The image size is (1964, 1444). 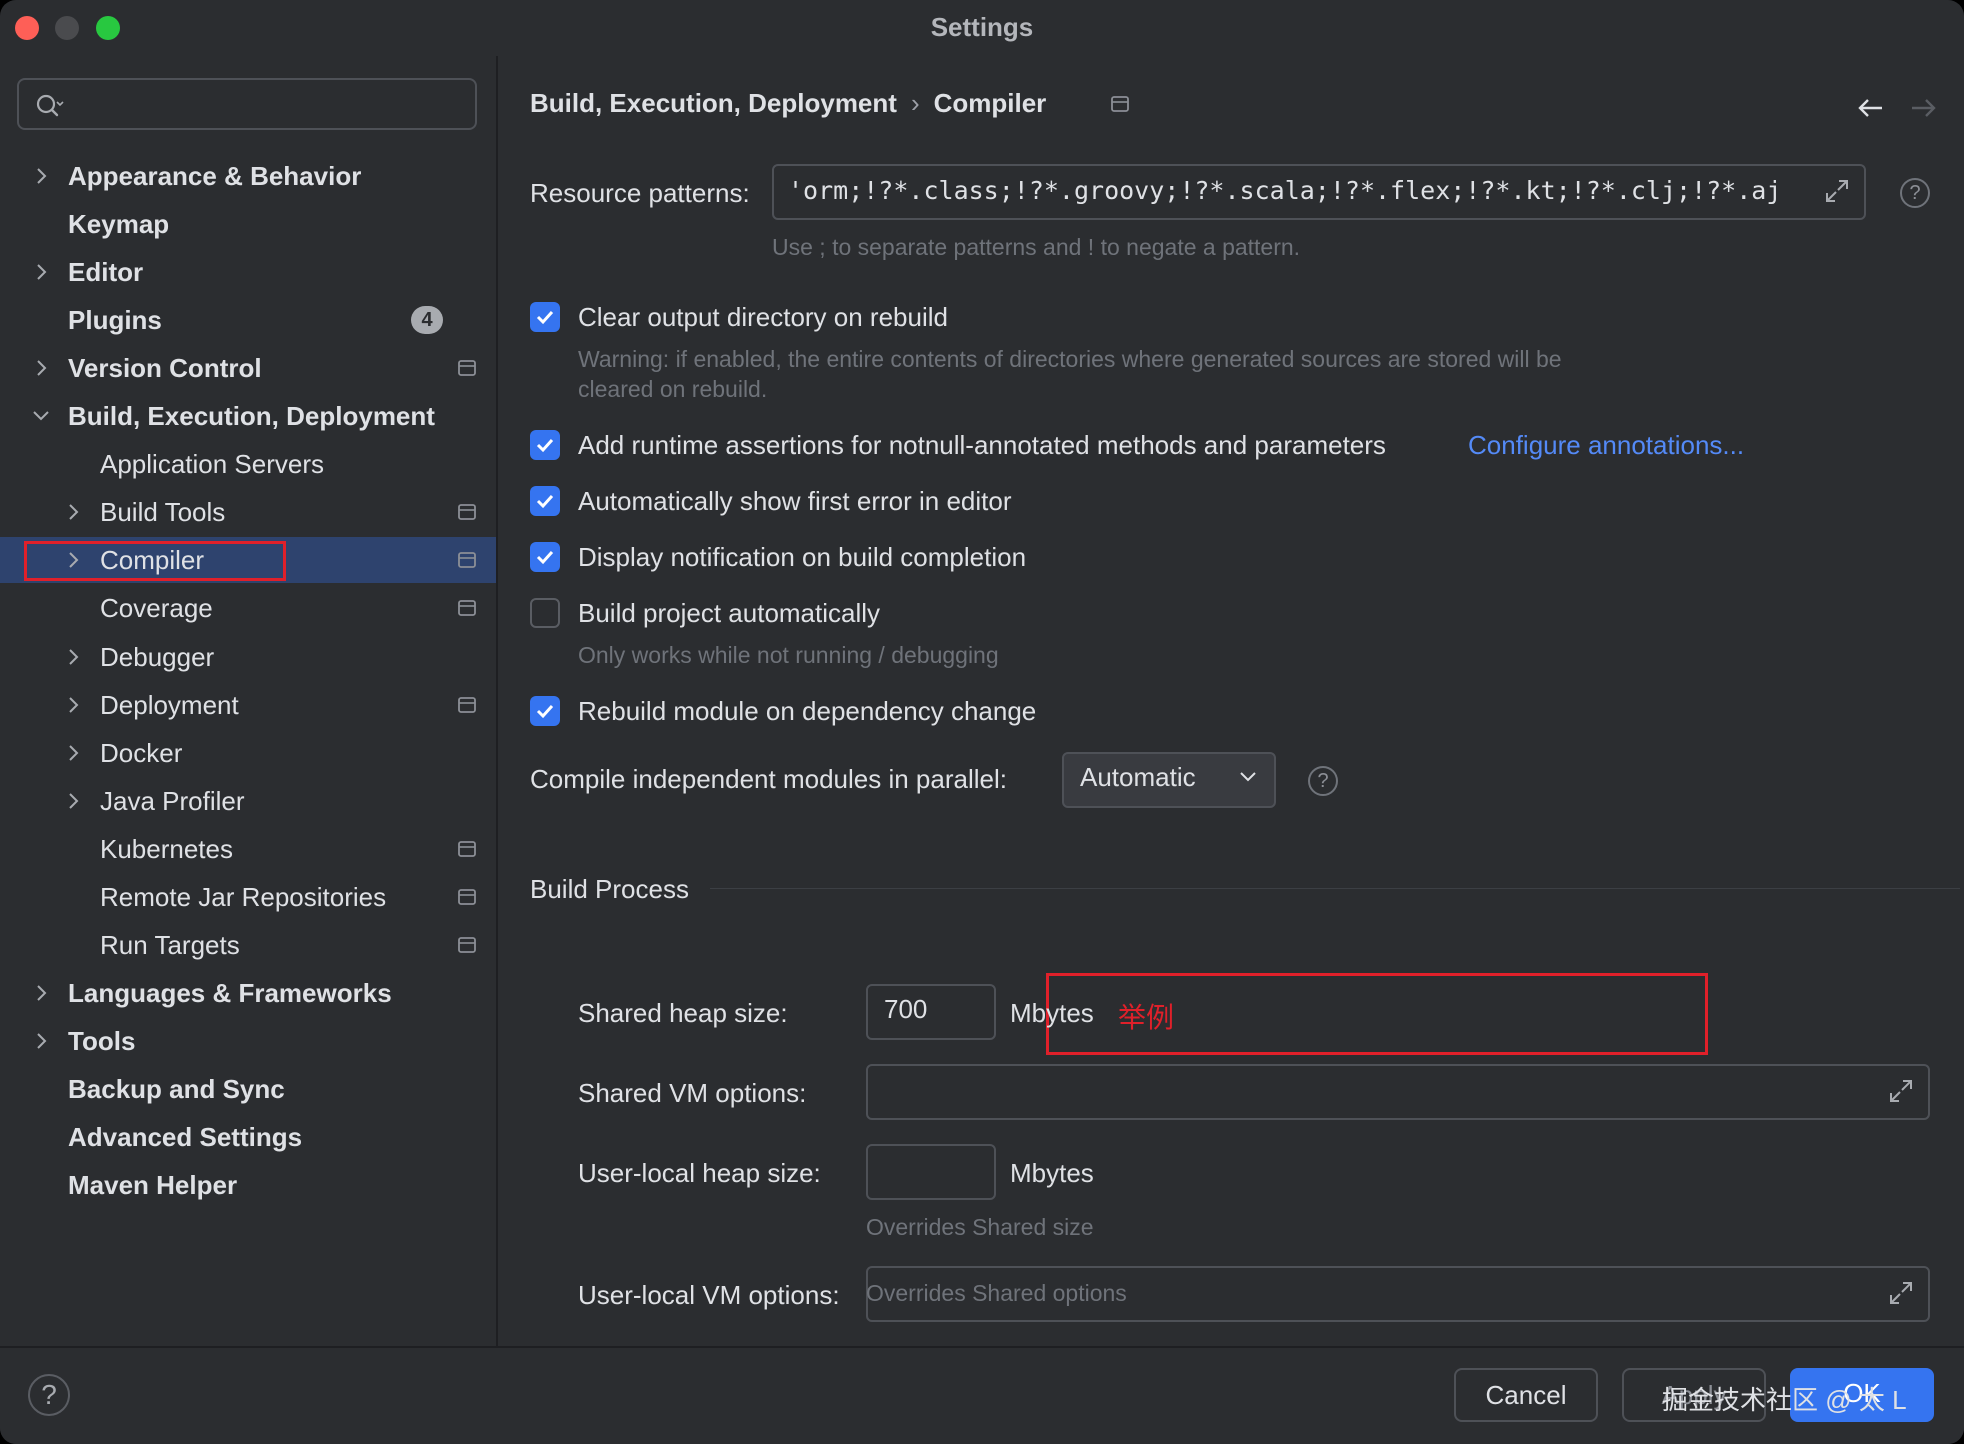 I want to click on clear-output-label: Clear output directory on rebuild, so click(x=763, y=317).